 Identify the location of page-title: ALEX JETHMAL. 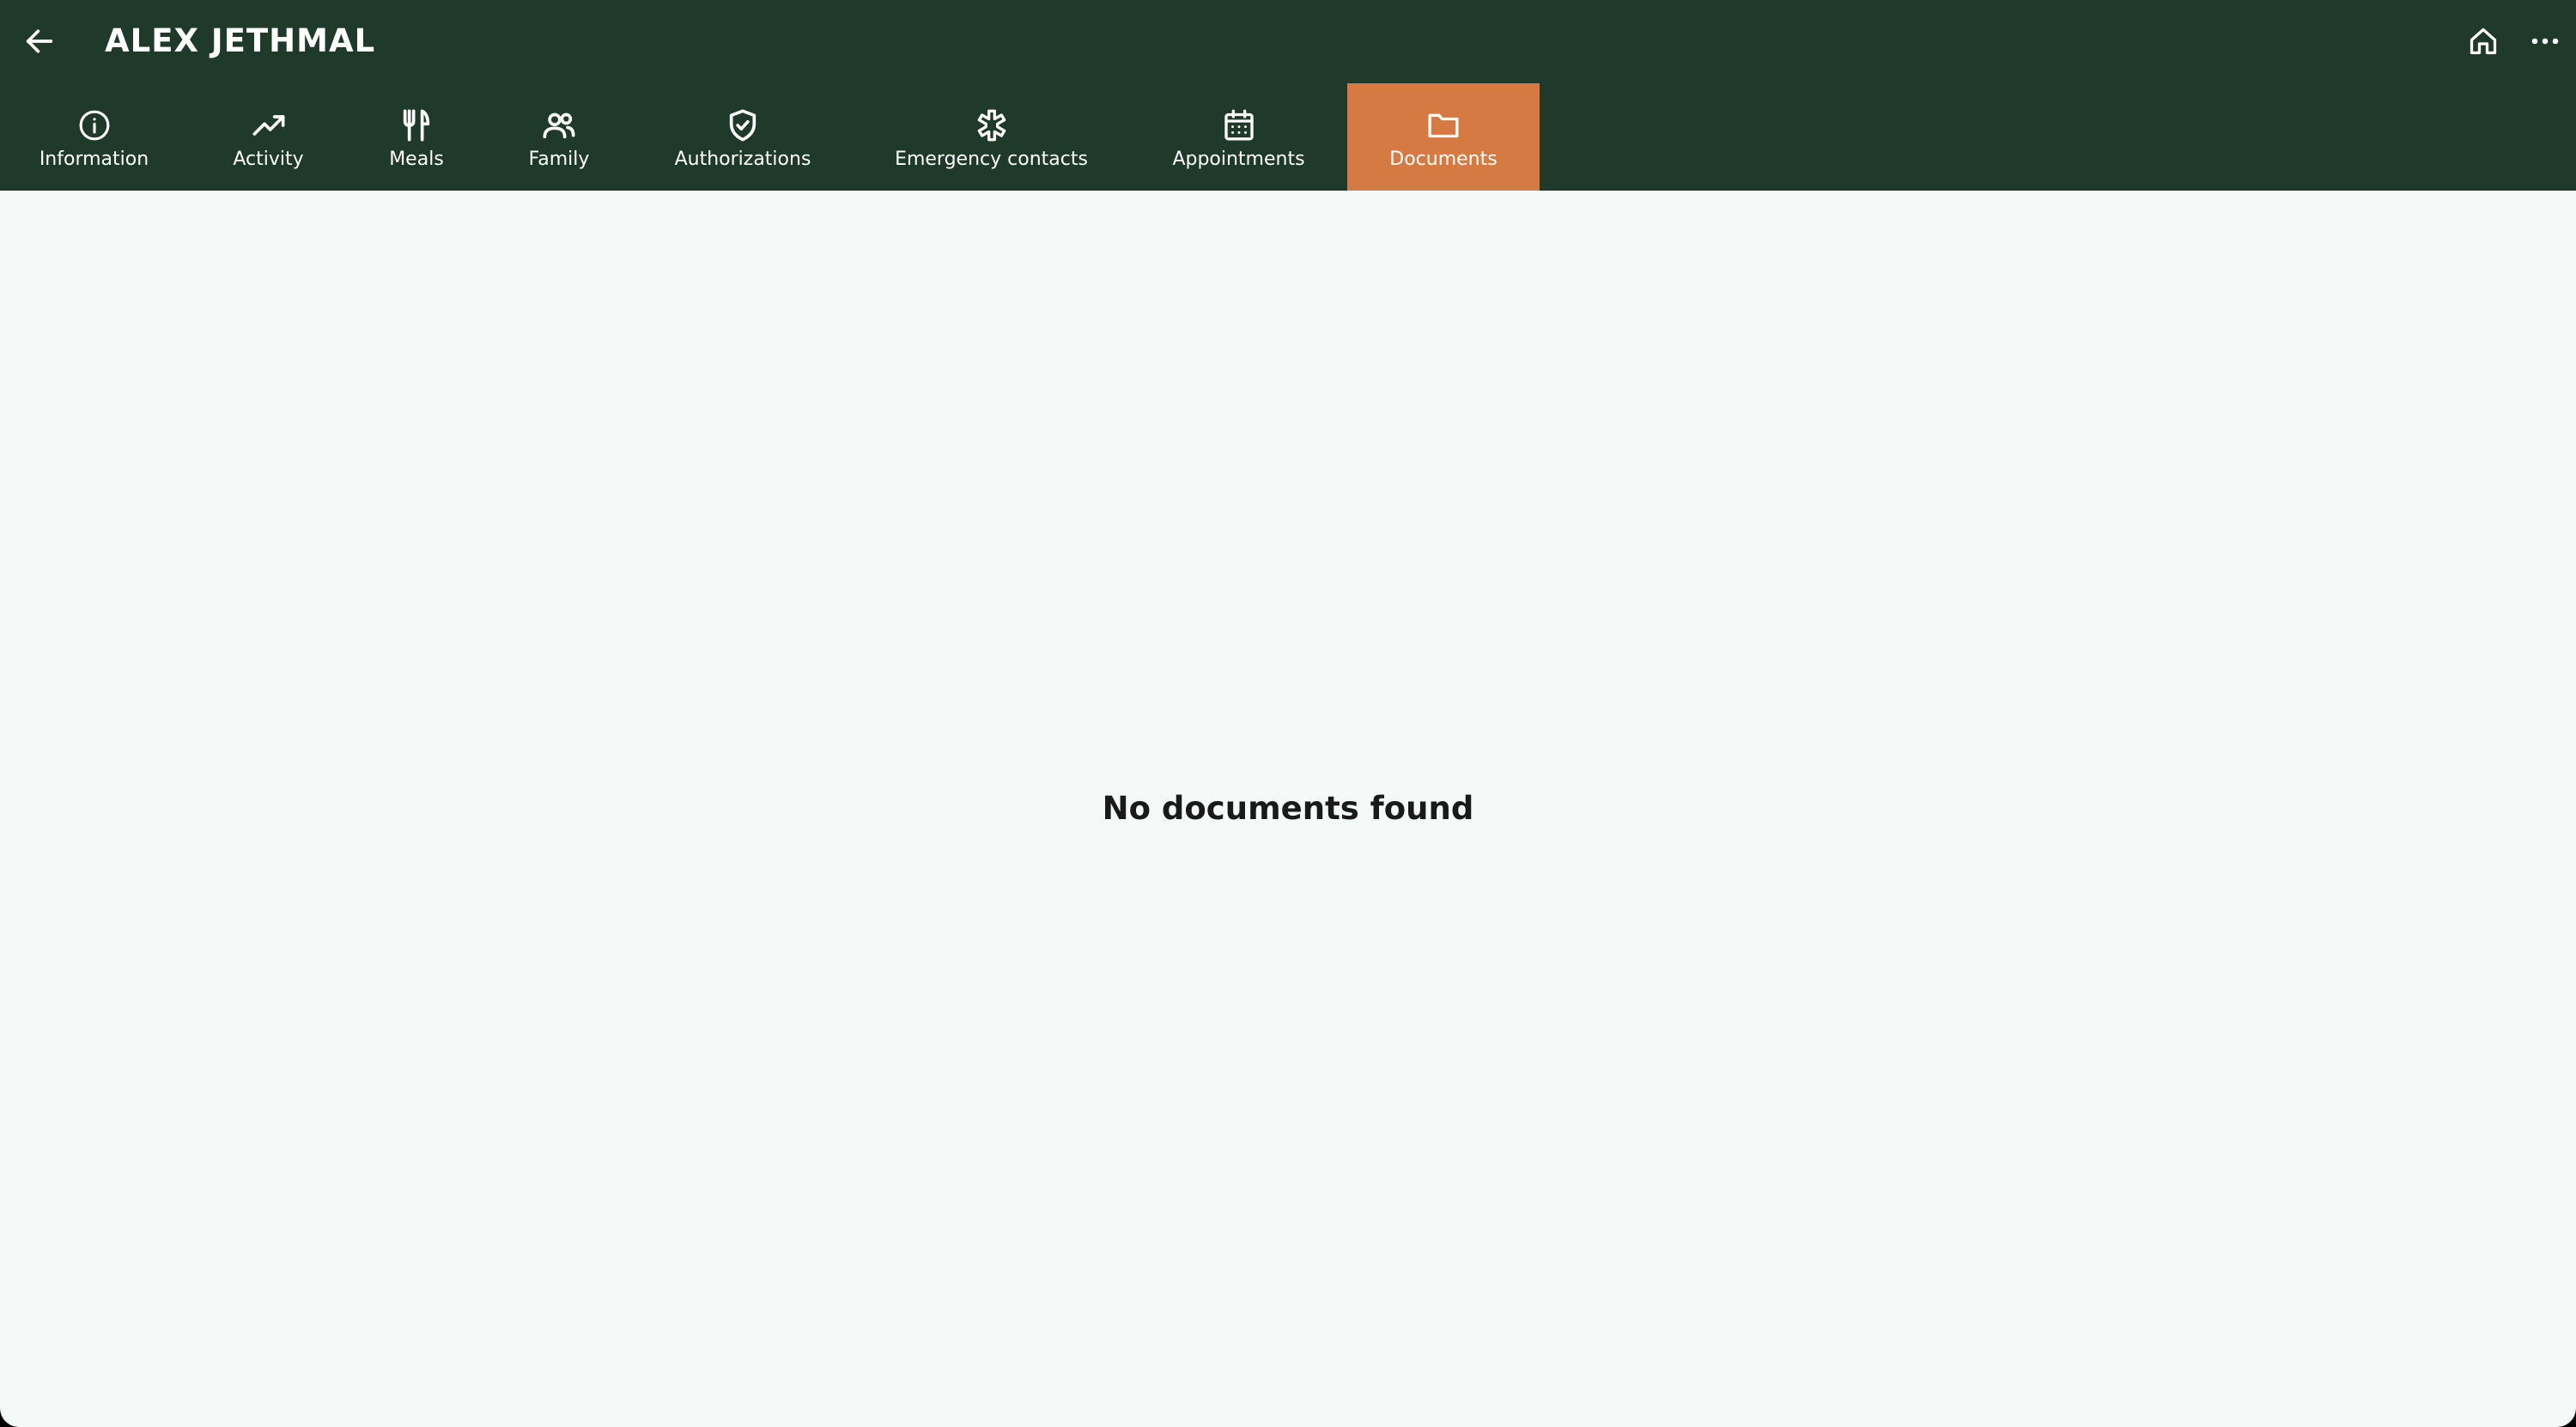
(240, 40).